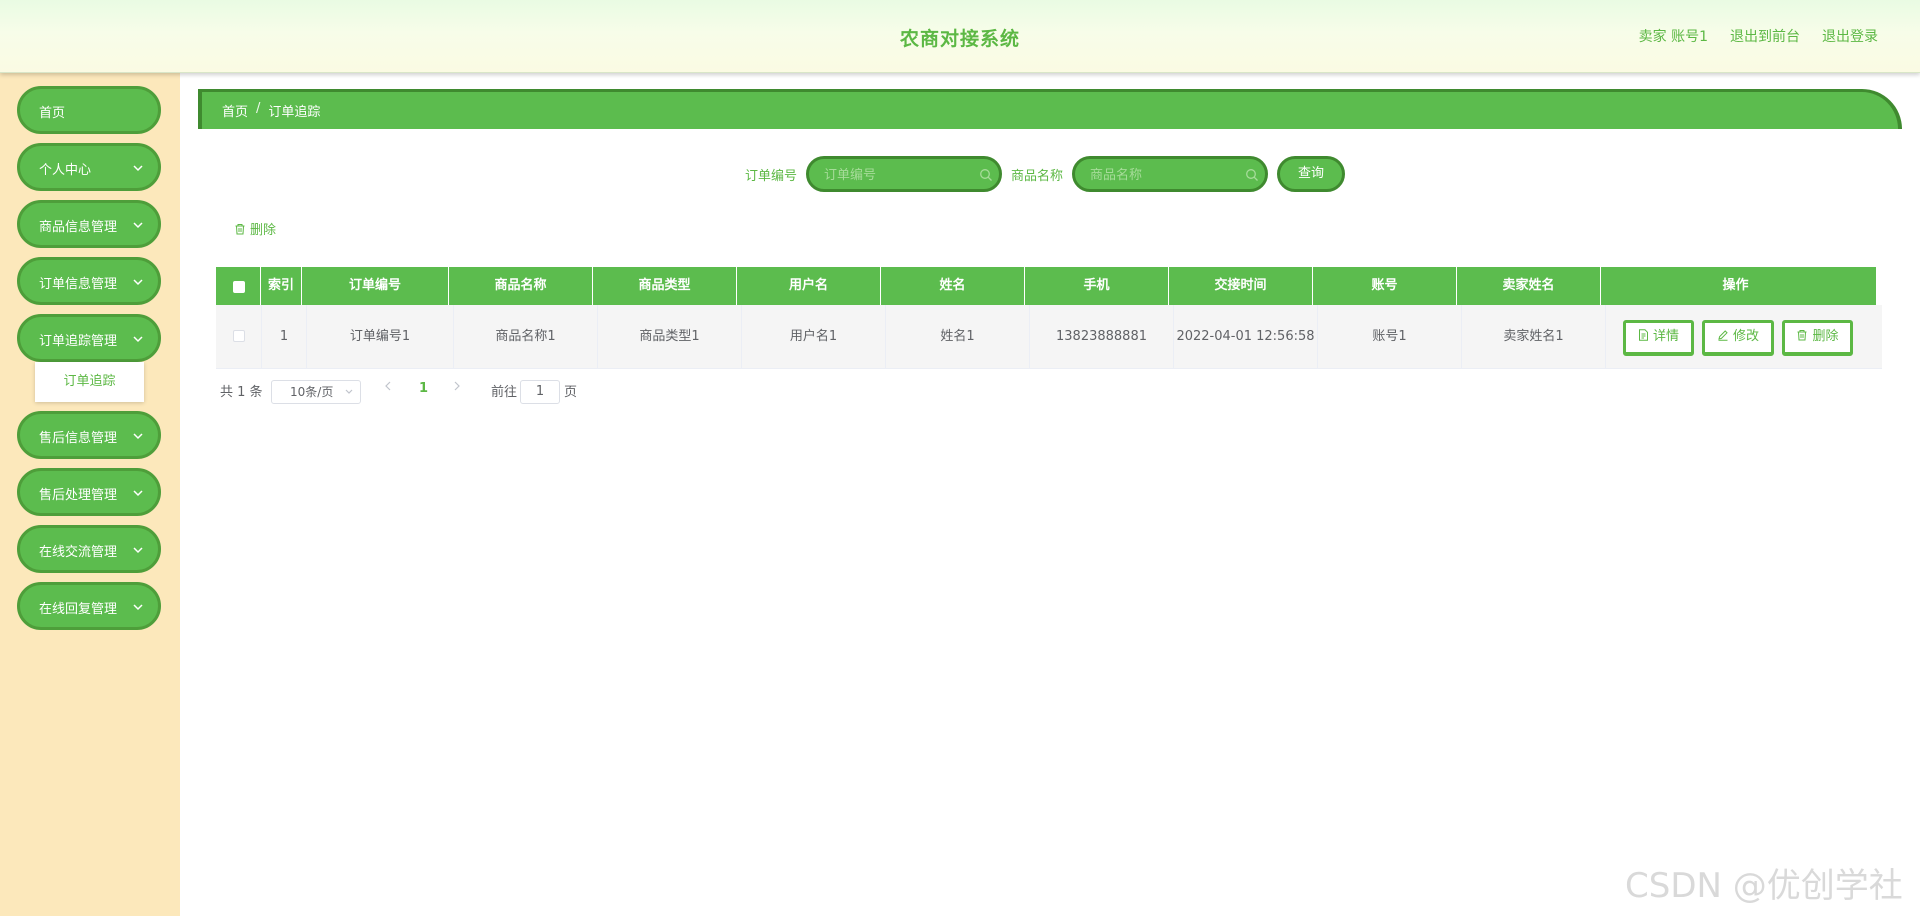 Image resolution: width=1920 pixels, height=916 pixels. Describe the element at coordinates (540, 392) in the screenshot. I see `goto-page-input: 1` at that location.